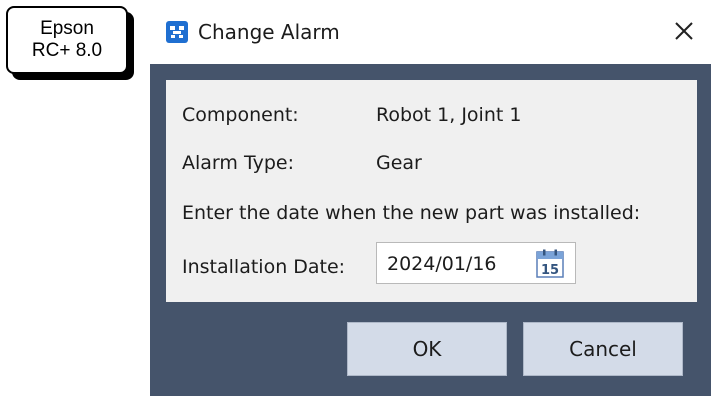 This screenshot has width=711, height=396. I want to click on component-value: Robot 1, Joint 1, so click(449, 115).